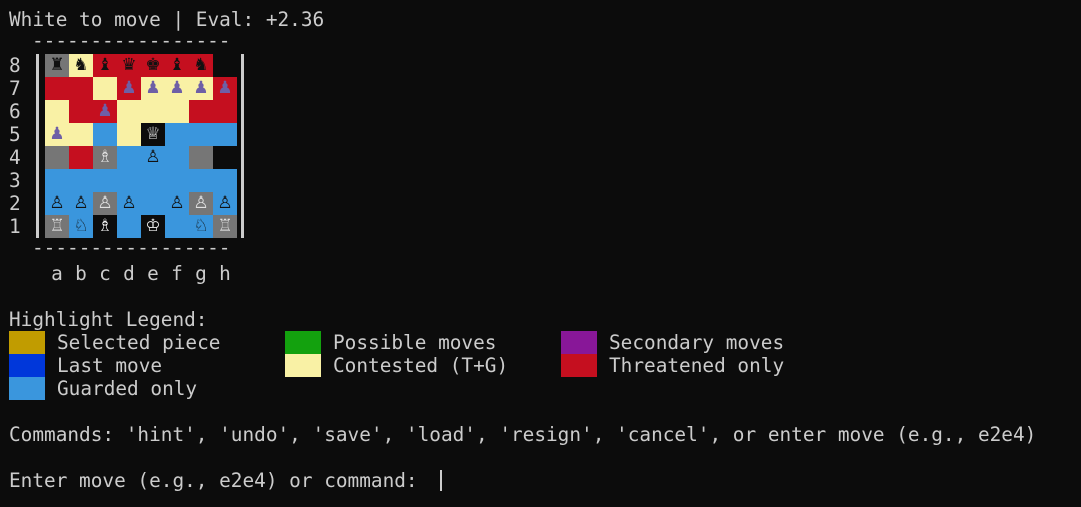  What do you see at coordinates (110, 365) in the screenshot?
I see `legend-label: Last move` at bounding box center [110, 365].